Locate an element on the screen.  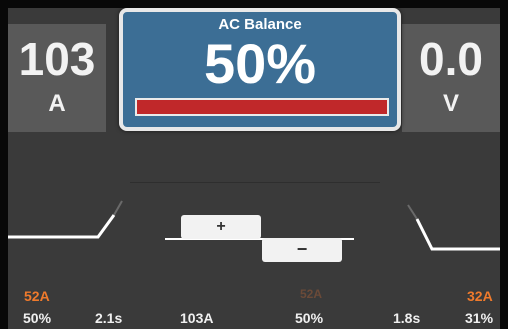
start-current-label: 52A is located at coordinates (37, 296).